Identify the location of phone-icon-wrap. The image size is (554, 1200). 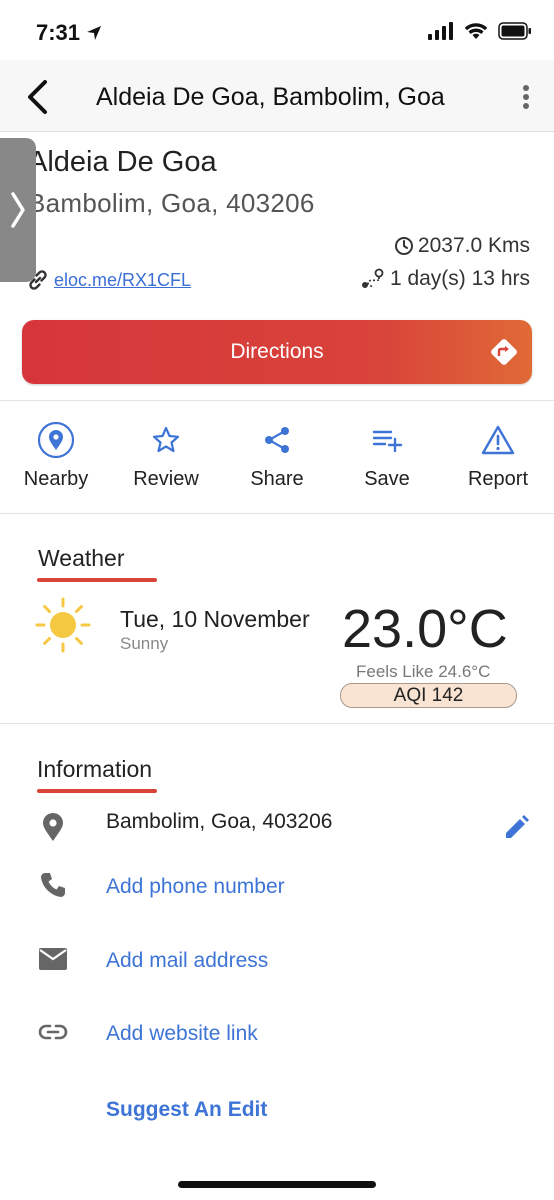
(53, 885).